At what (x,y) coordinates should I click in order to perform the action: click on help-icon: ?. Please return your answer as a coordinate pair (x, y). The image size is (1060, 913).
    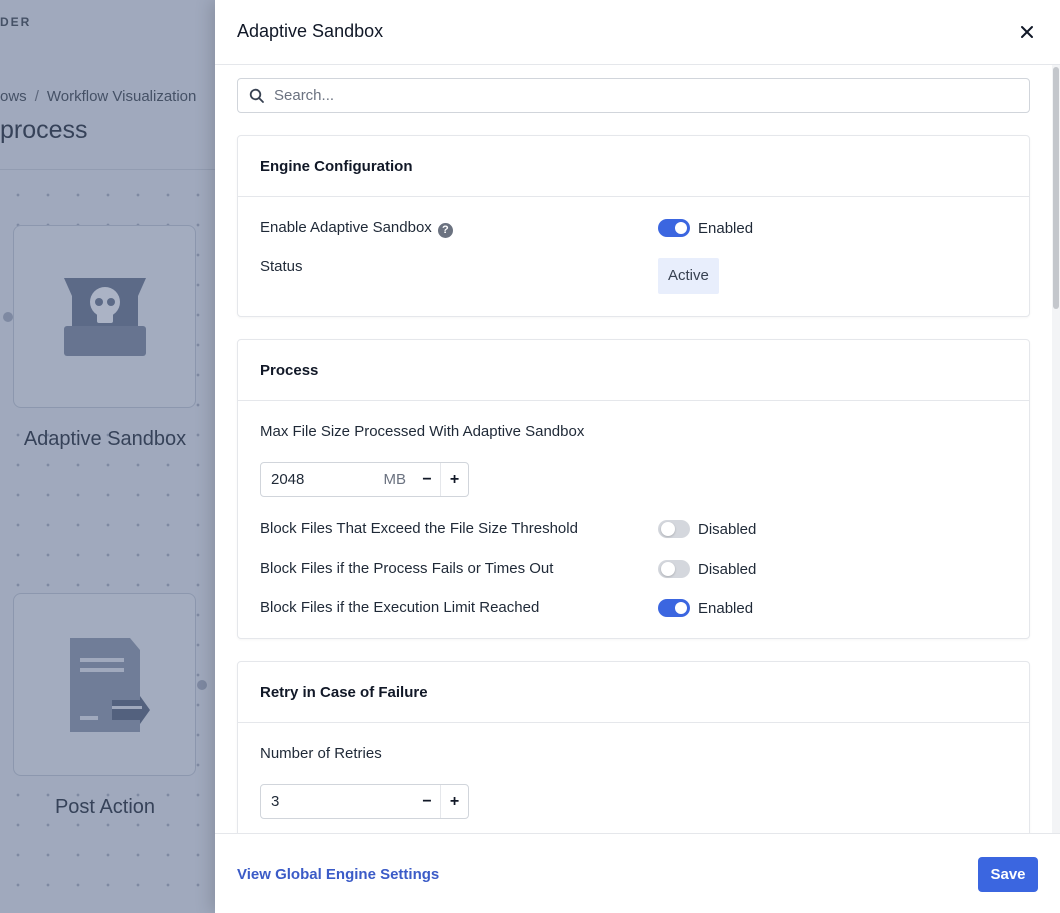
    Looking at the image, I should click on (445, 230).